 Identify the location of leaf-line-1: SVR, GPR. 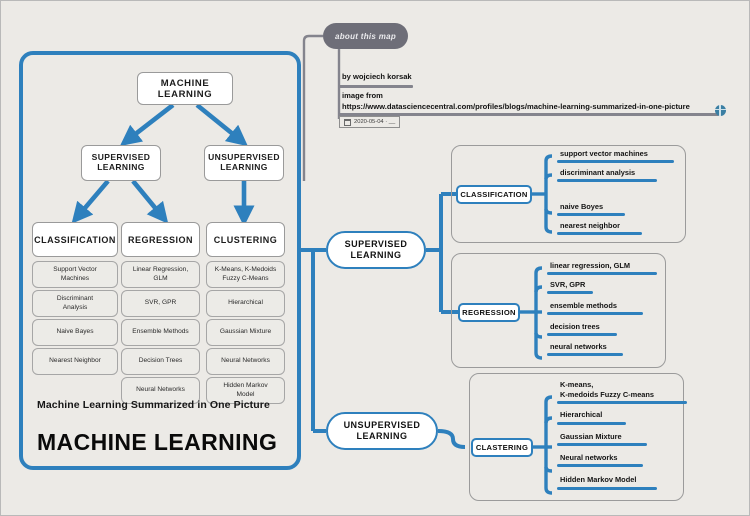
(160, 303).